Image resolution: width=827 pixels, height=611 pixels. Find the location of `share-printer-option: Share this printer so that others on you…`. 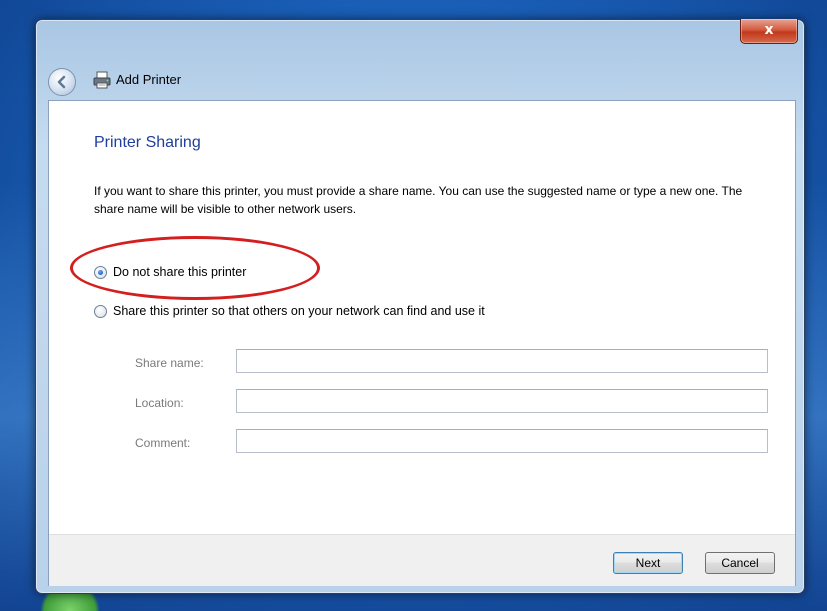

share-printer-option: Share this printer so that others on you… is located at coordinates (289, 311).